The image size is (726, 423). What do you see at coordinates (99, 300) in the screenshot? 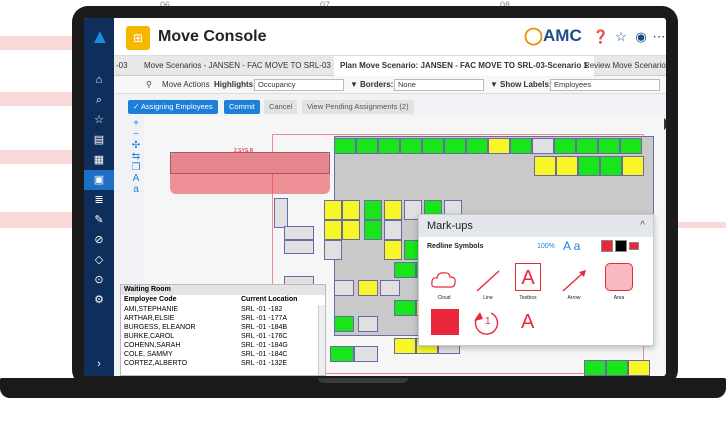
I see `settings-icon: ⚙` at bounding box center [99, 300].